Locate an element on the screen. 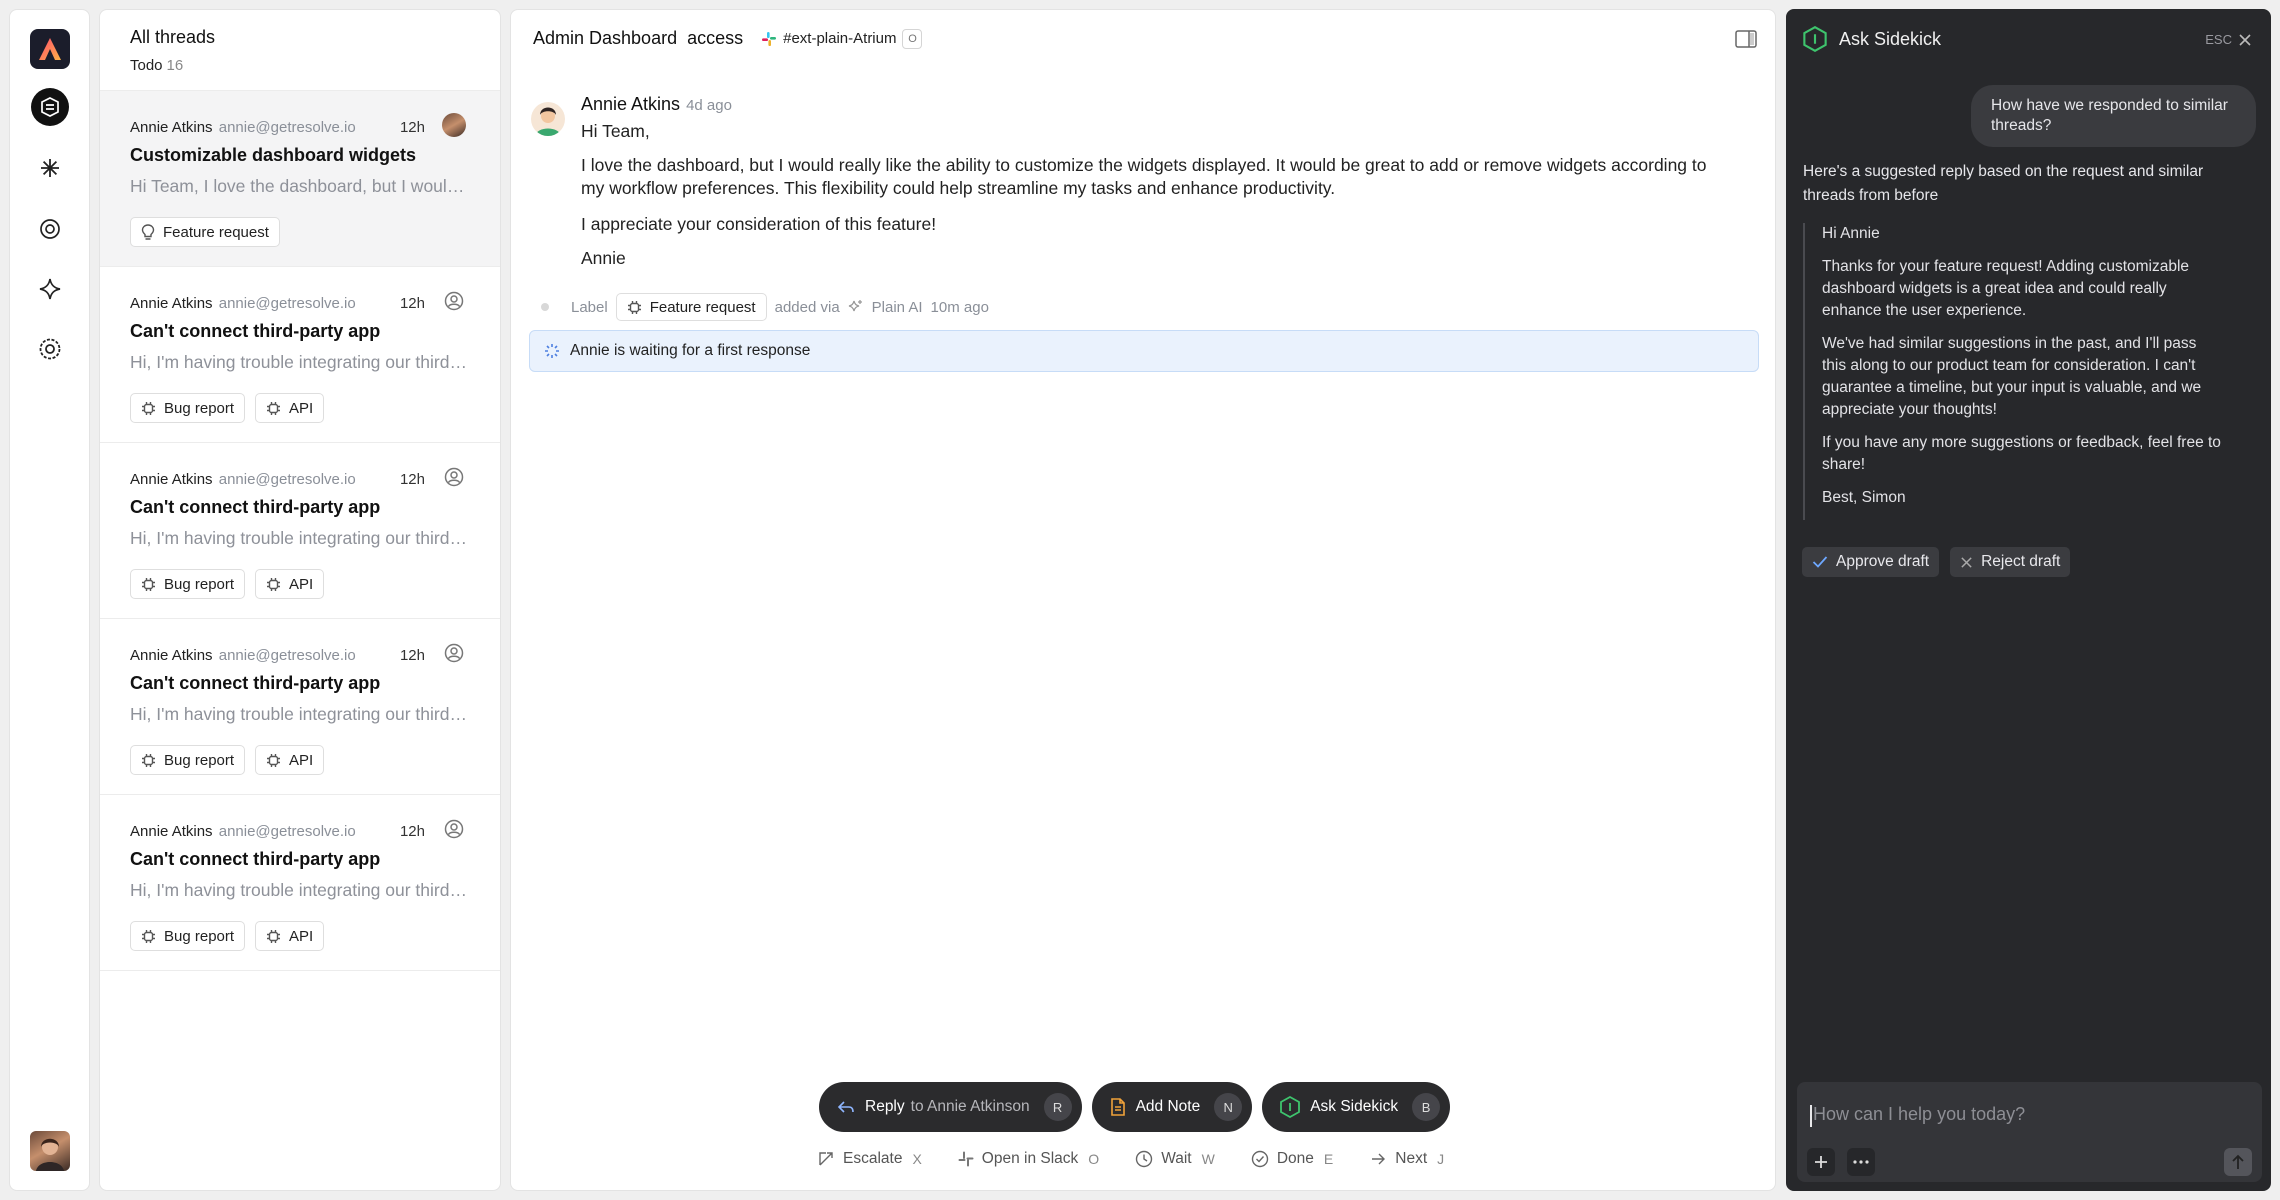 The image size is (2280, 1200). add-attachment-button is located at coordinates (1821, 1162).